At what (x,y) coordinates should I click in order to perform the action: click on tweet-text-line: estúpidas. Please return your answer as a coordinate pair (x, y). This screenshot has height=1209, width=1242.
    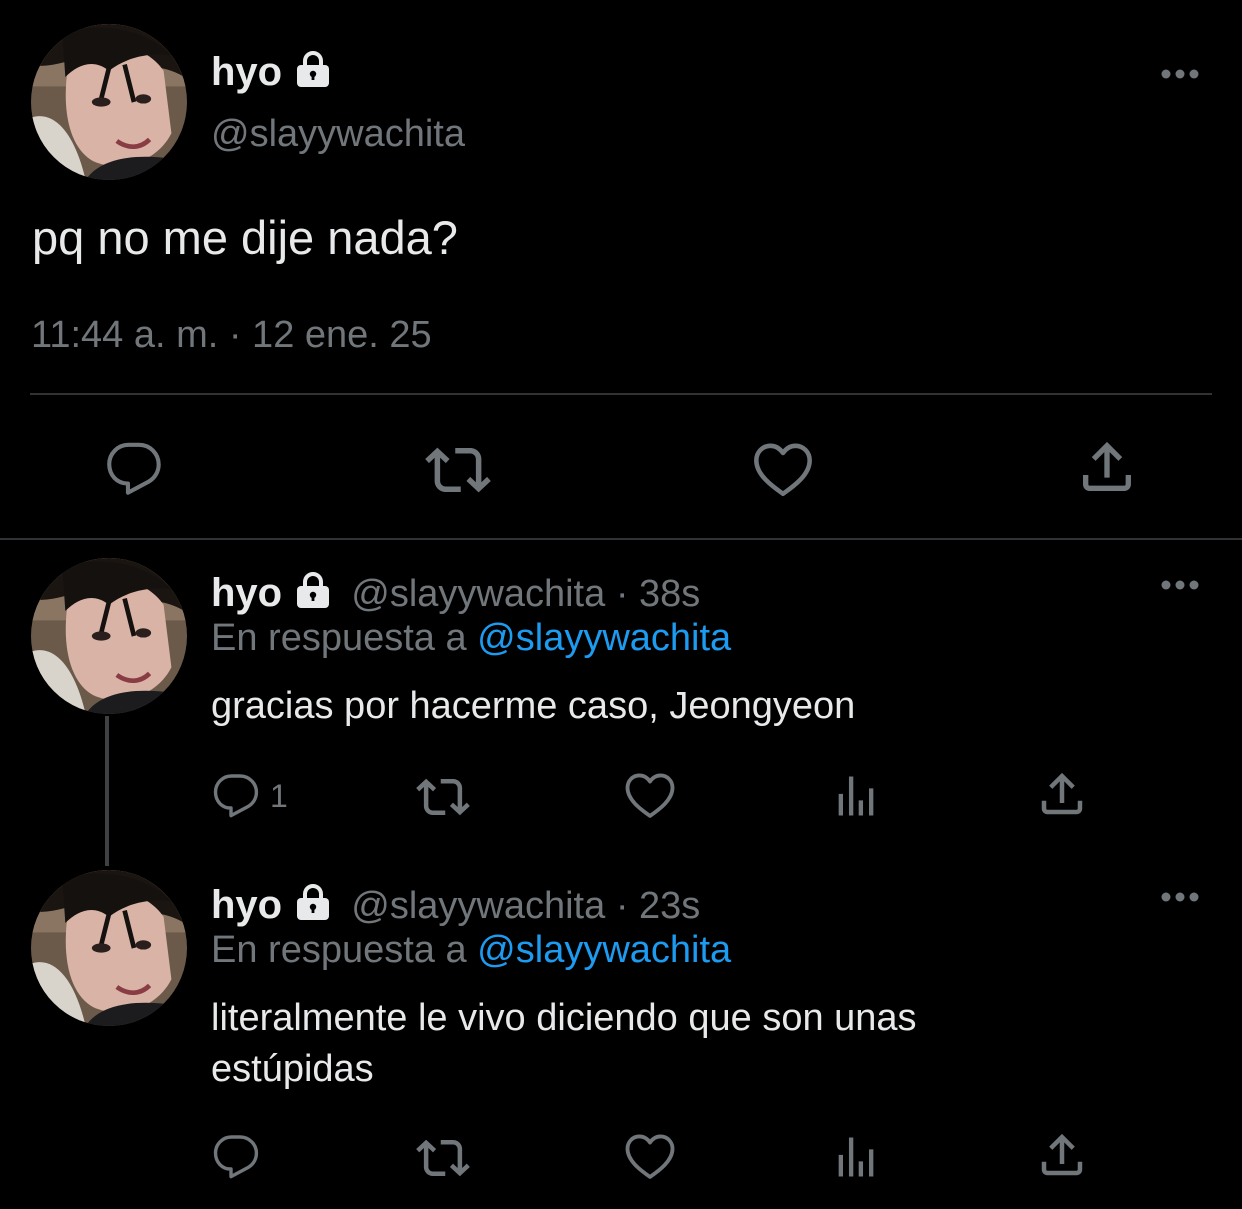
    Looking at the image, I should click on (292, 1069).